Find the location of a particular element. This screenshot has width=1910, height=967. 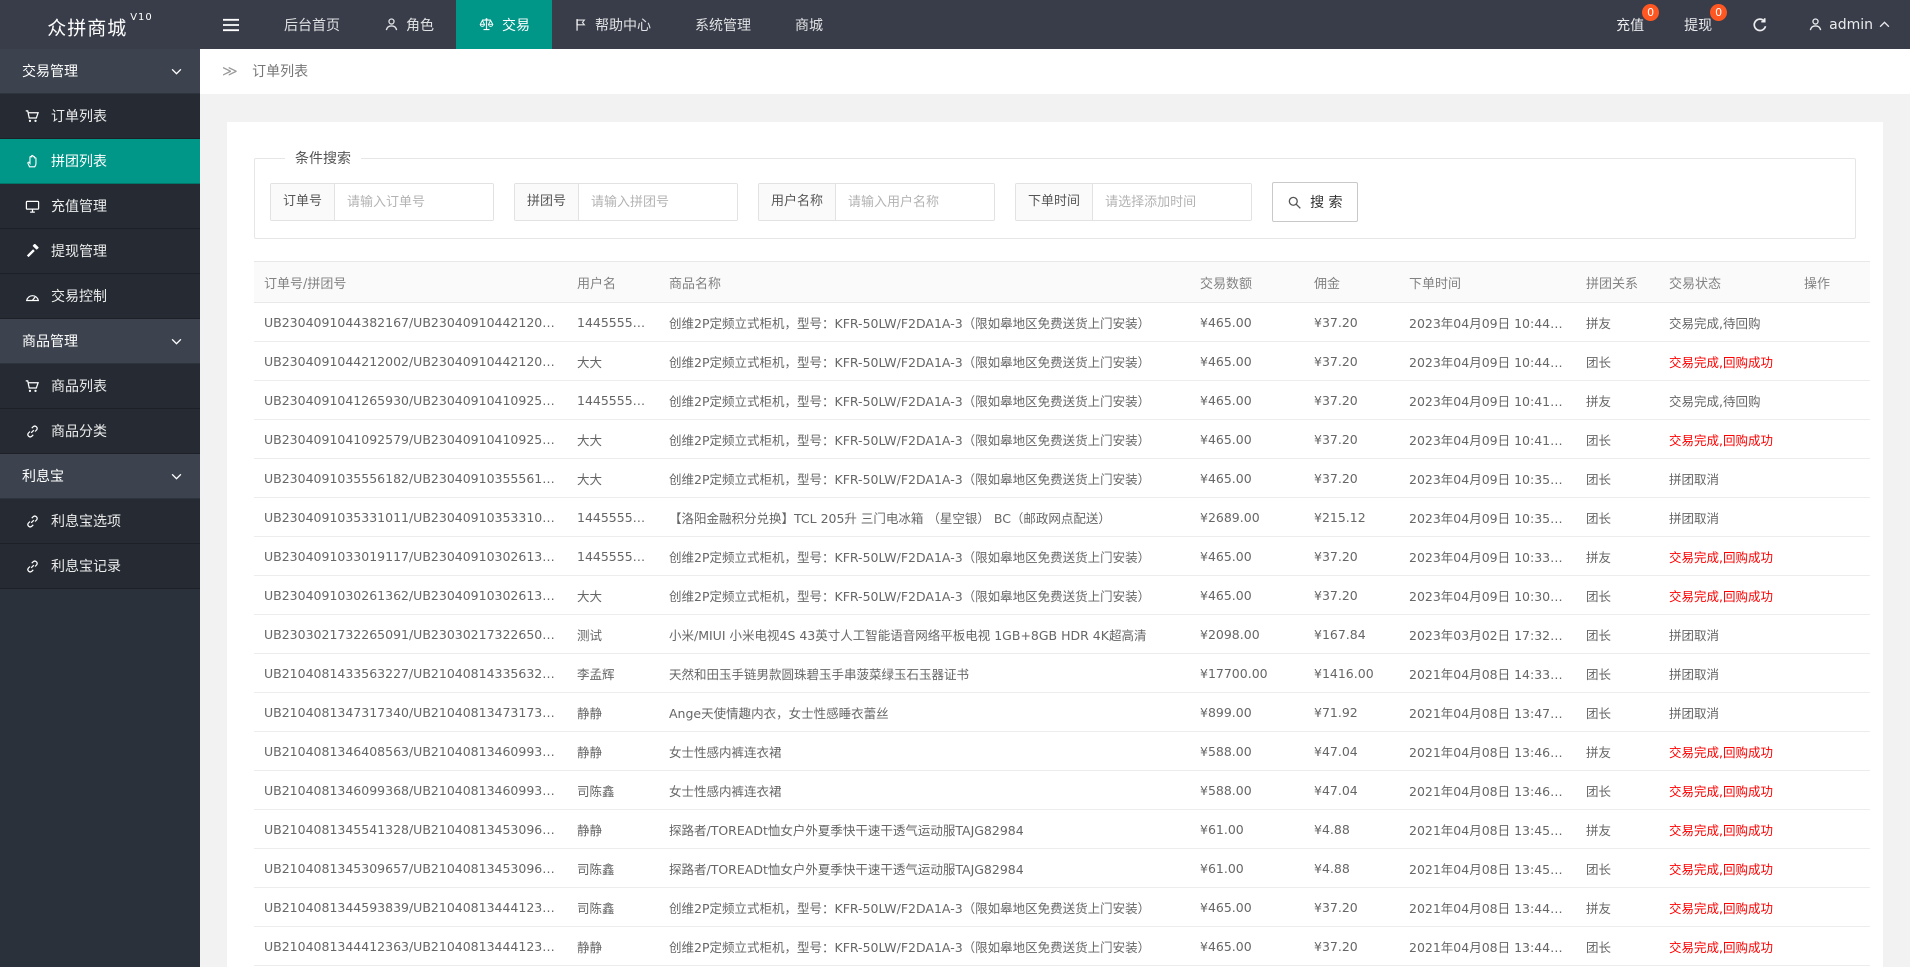

column-header-2: 商品名称 is located at coordinates (924, 282).